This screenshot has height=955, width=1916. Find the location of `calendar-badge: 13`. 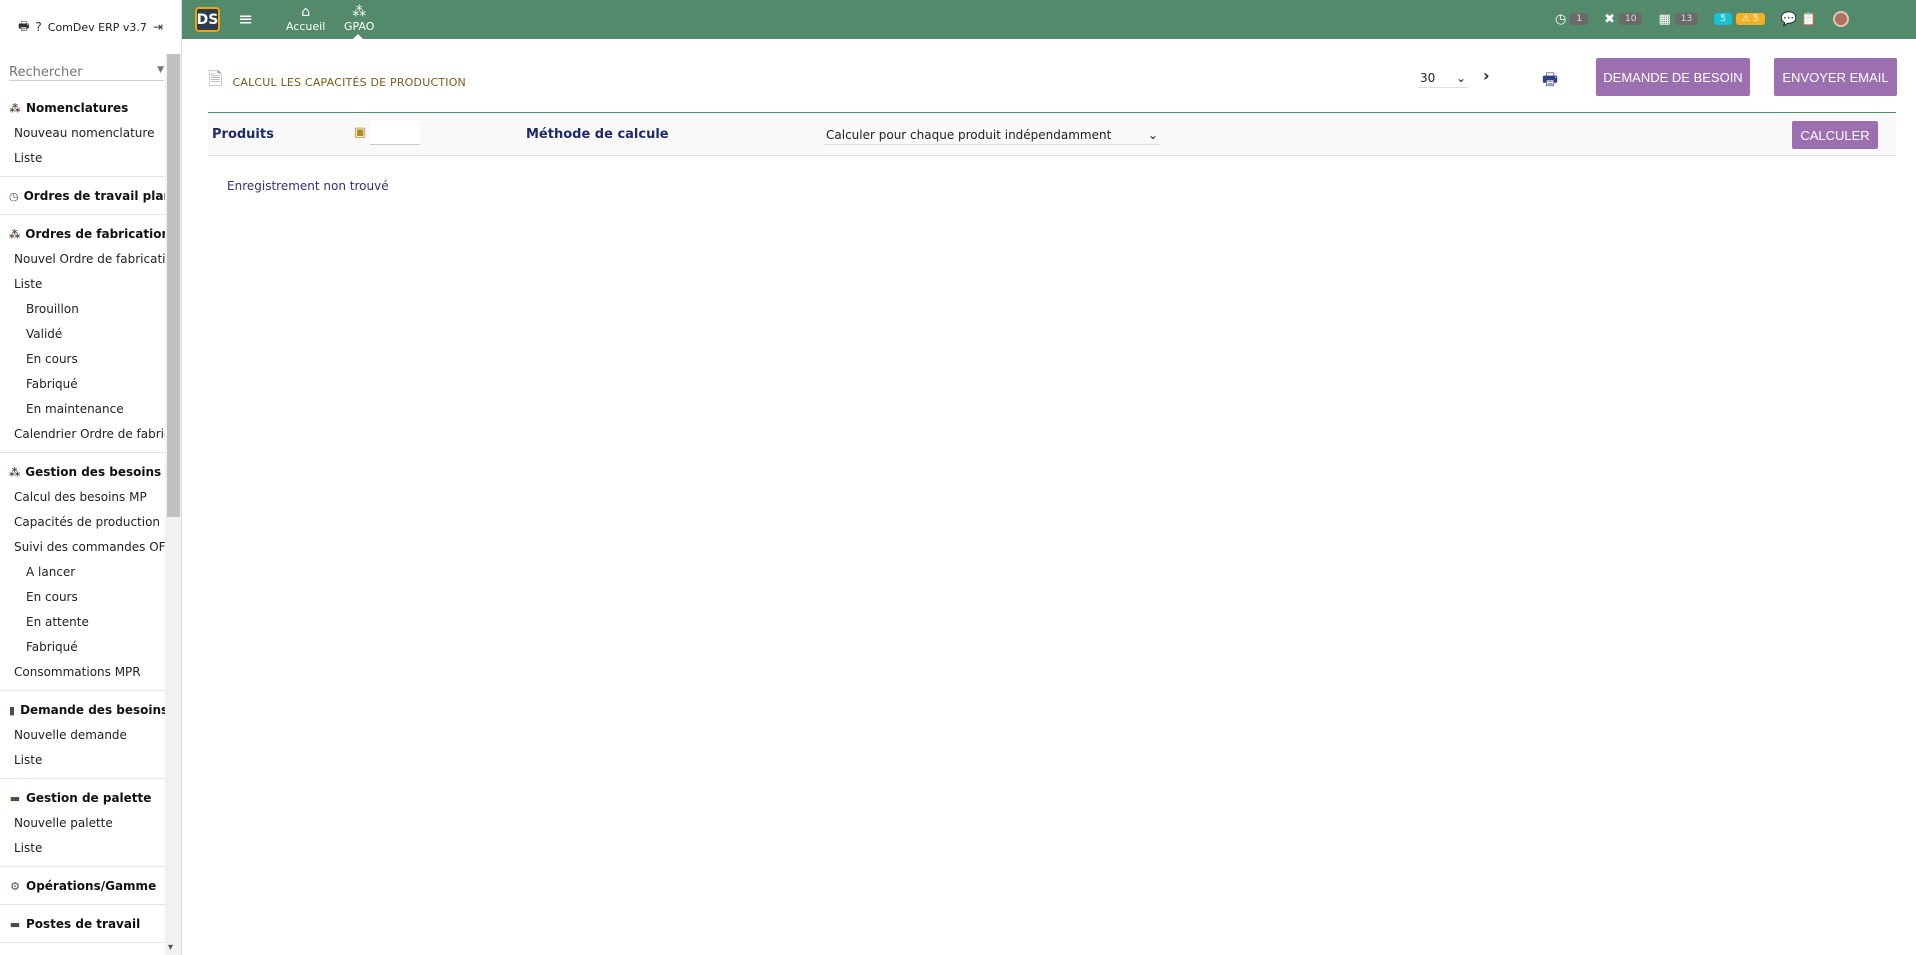

calendar-badge: 13 is located at coordinates (1686, 19).